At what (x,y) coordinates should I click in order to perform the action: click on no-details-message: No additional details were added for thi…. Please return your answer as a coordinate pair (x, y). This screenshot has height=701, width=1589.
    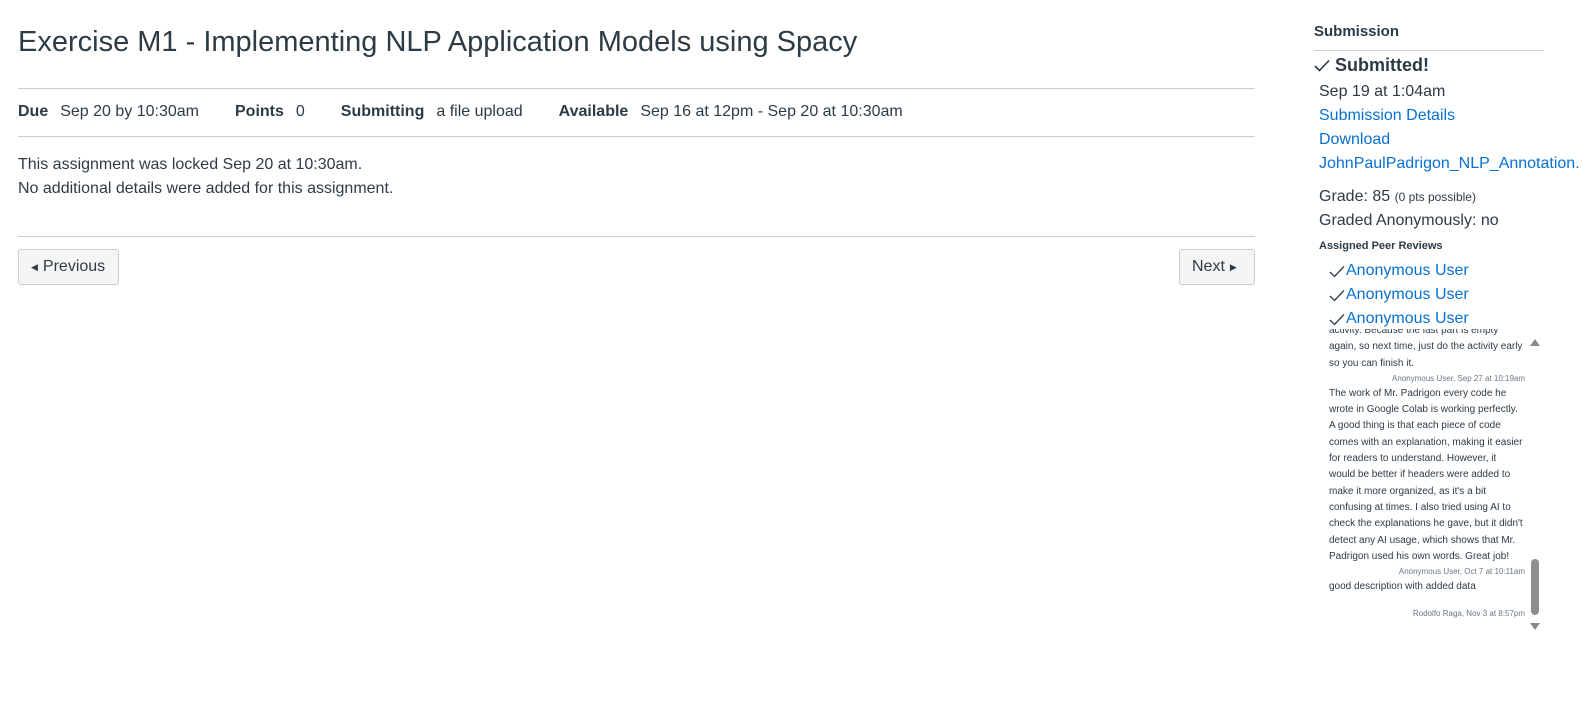
    Looking at the image, I should click on (206, 188).